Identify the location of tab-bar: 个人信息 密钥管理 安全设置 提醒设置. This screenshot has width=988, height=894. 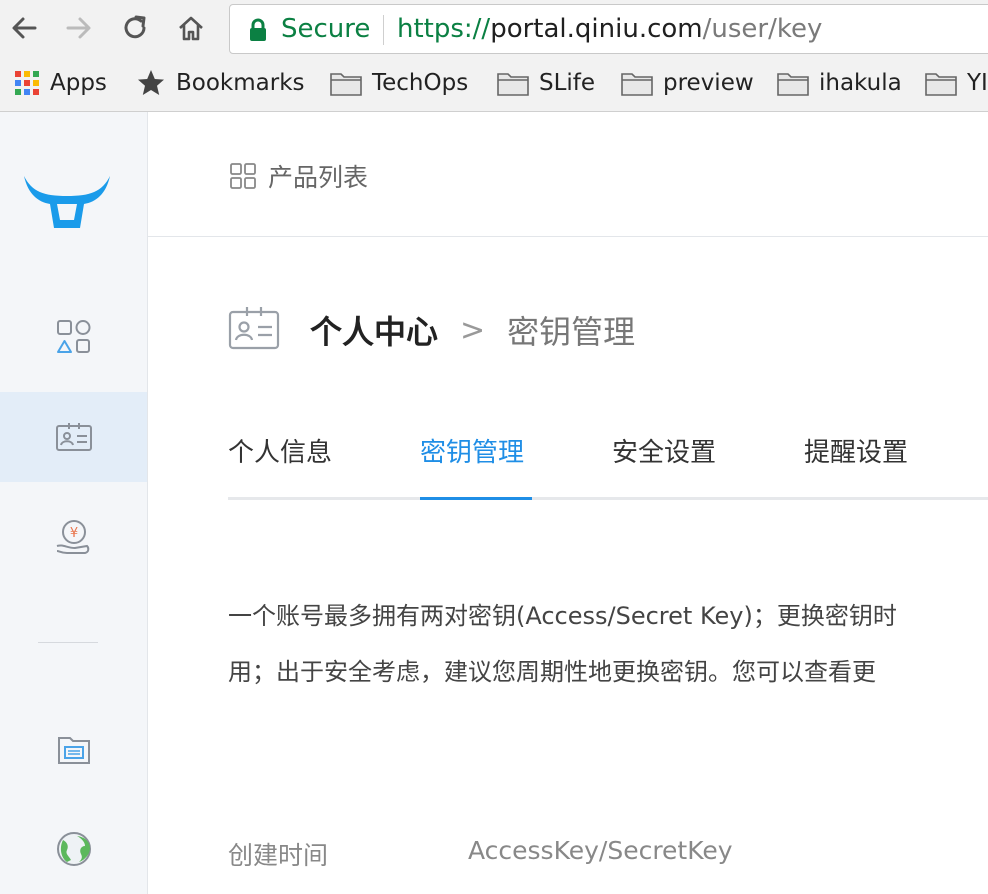
(608, 460).